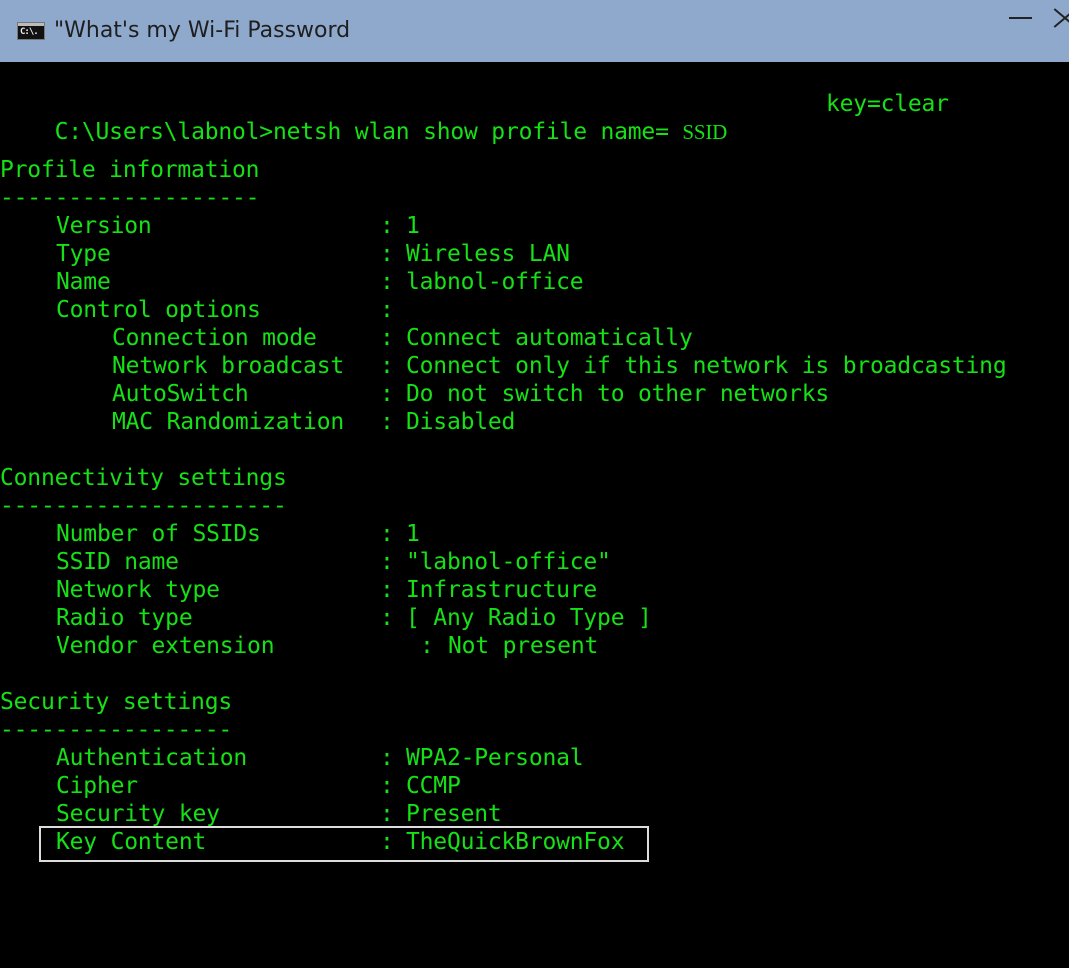  Describe the element at coordinates (454, 814) in the screenshot. I see `row-value: Present` at that location.